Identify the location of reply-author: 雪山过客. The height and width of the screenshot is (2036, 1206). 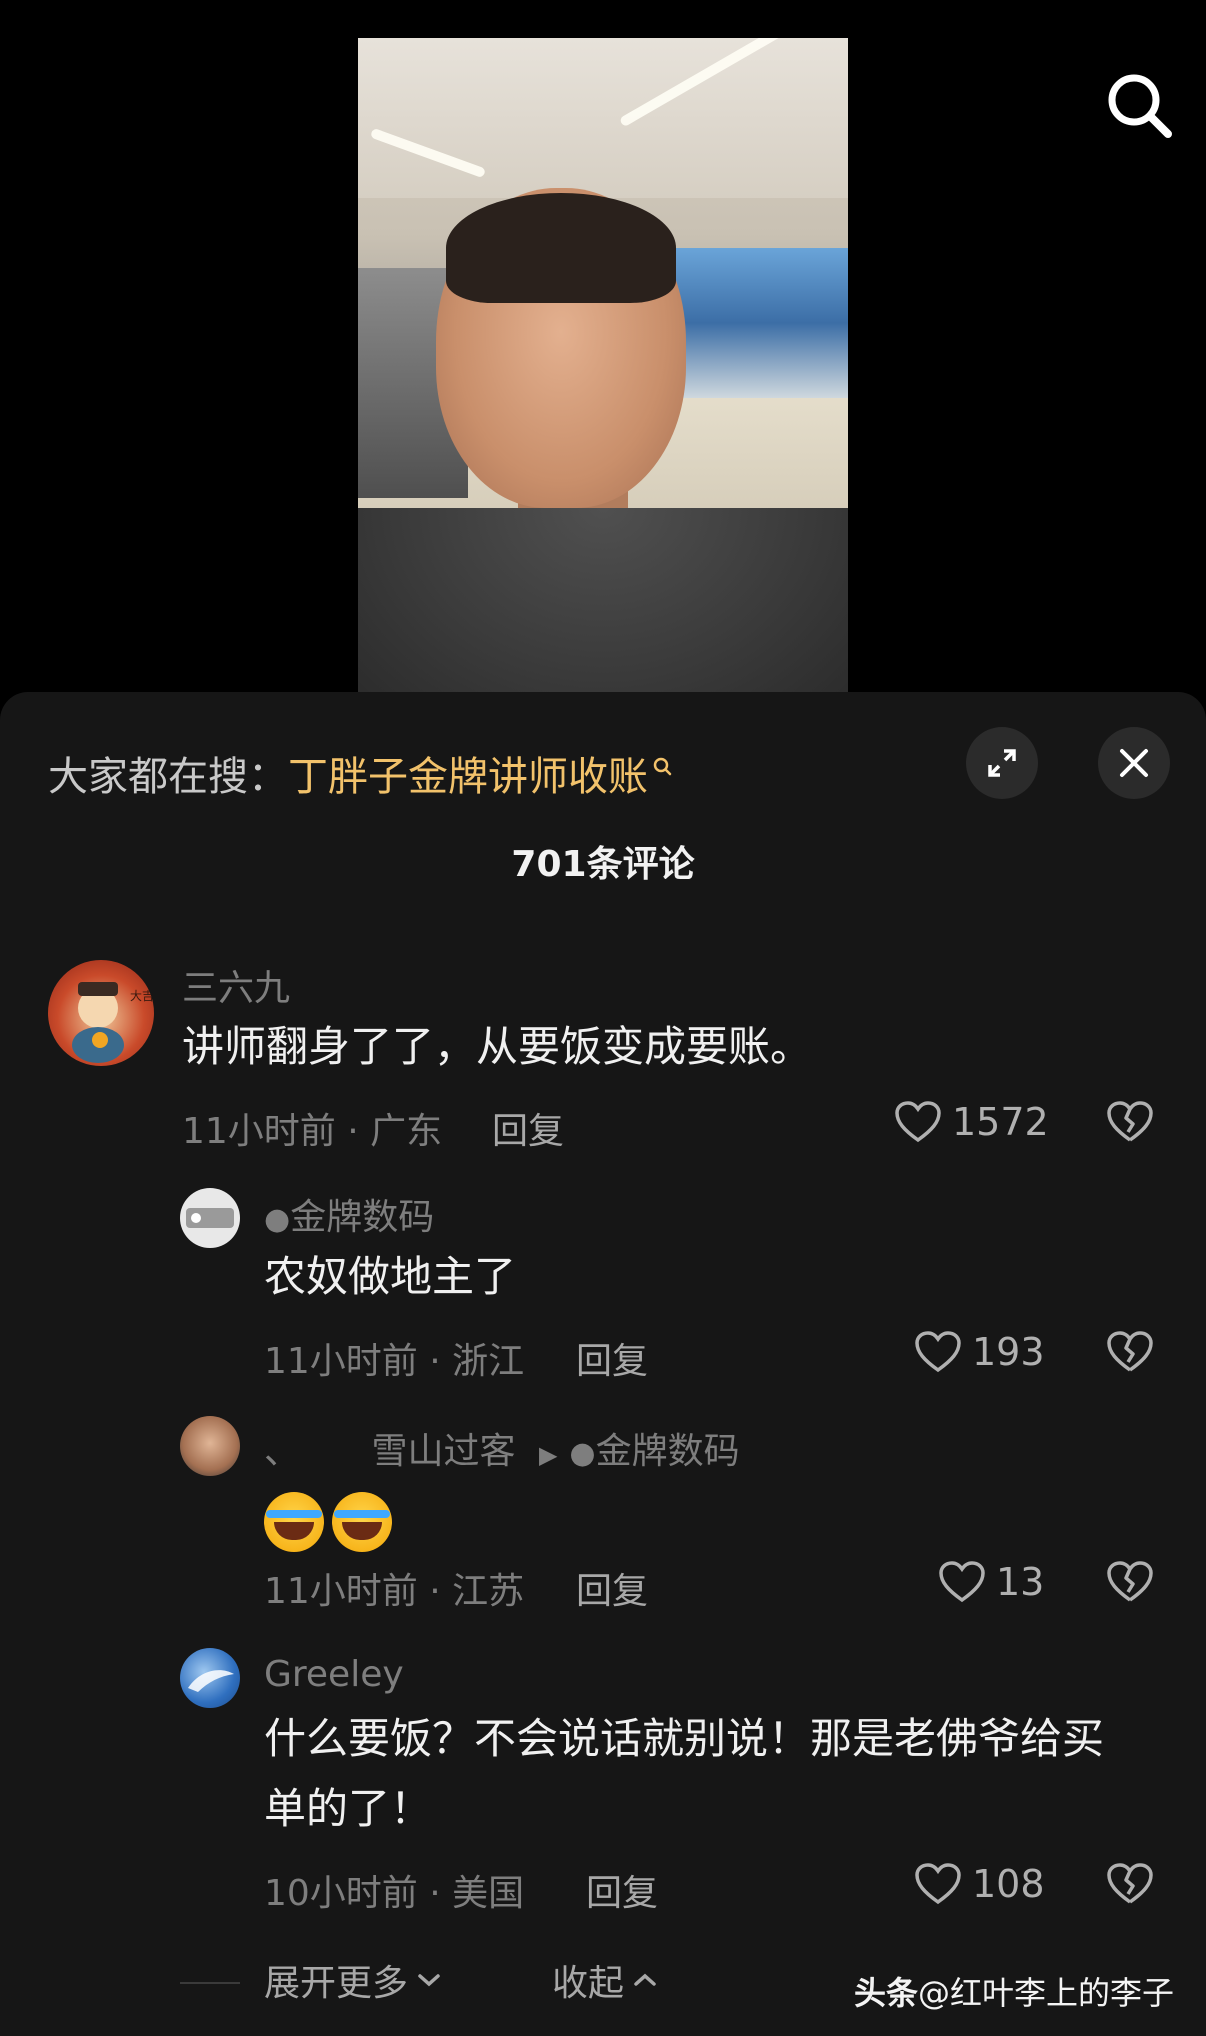
(443, 1451).